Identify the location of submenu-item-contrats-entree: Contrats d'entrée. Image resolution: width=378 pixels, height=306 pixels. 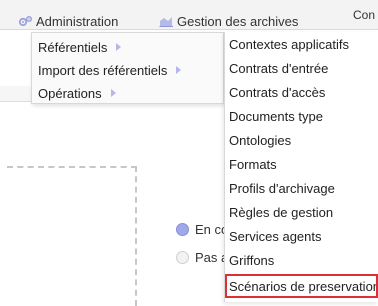
(301, 68).